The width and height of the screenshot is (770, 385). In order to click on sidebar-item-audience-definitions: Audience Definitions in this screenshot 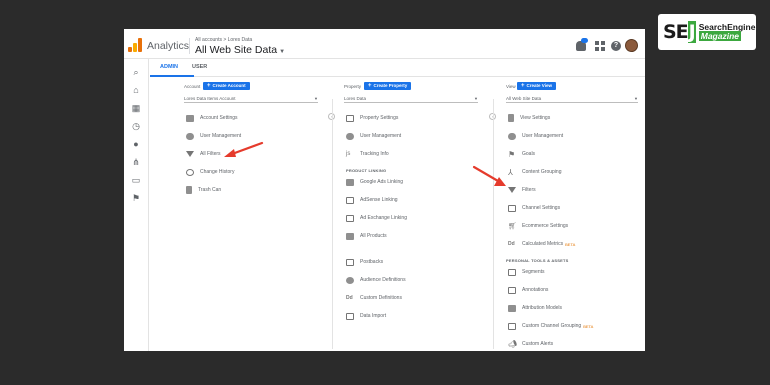, I will do `click(376, 280)`.